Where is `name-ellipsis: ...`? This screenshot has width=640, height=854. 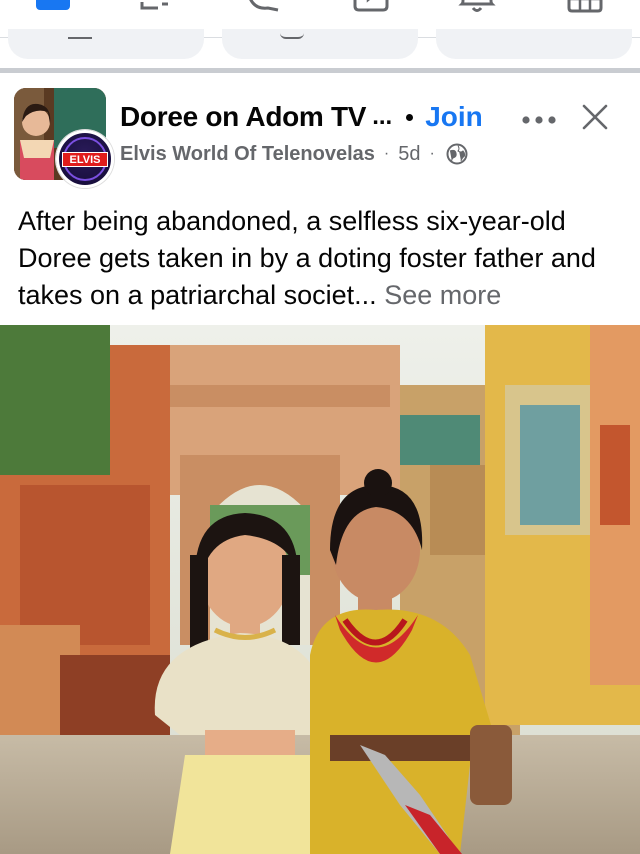 name-ellipsis: ... is located at coordinates (382, 116).